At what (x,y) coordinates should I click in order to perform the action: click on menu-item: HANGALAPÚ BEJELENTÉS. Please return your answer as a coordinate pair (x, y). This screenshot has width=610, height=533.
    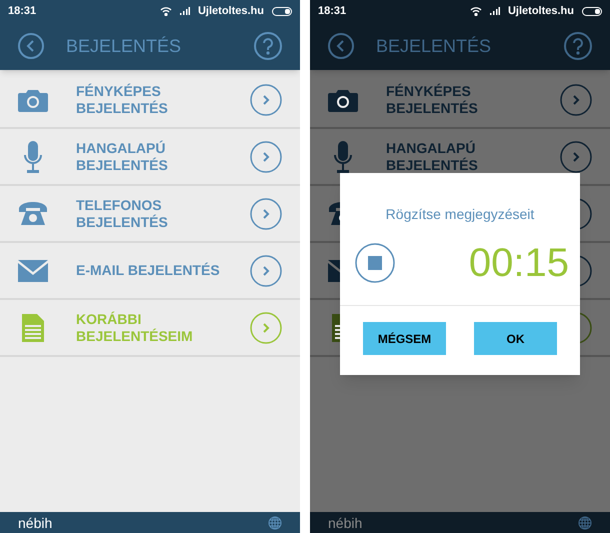
    Looking at the image, I should click on (150, 157).